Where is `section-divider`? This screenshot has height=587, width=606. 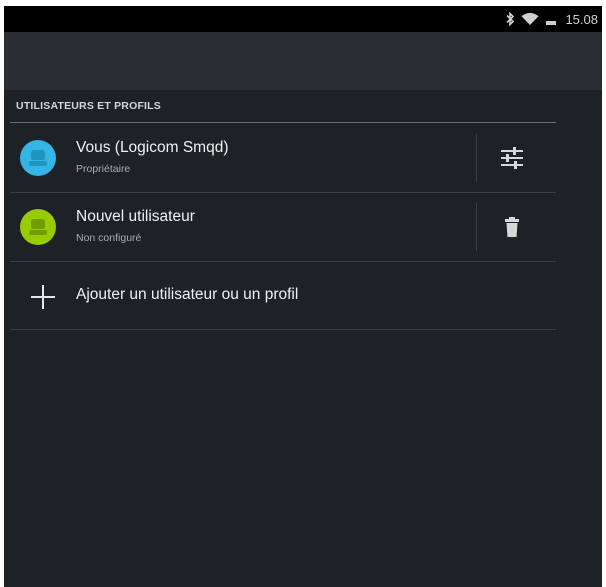 section-divider is located at coordinates (283, 122).